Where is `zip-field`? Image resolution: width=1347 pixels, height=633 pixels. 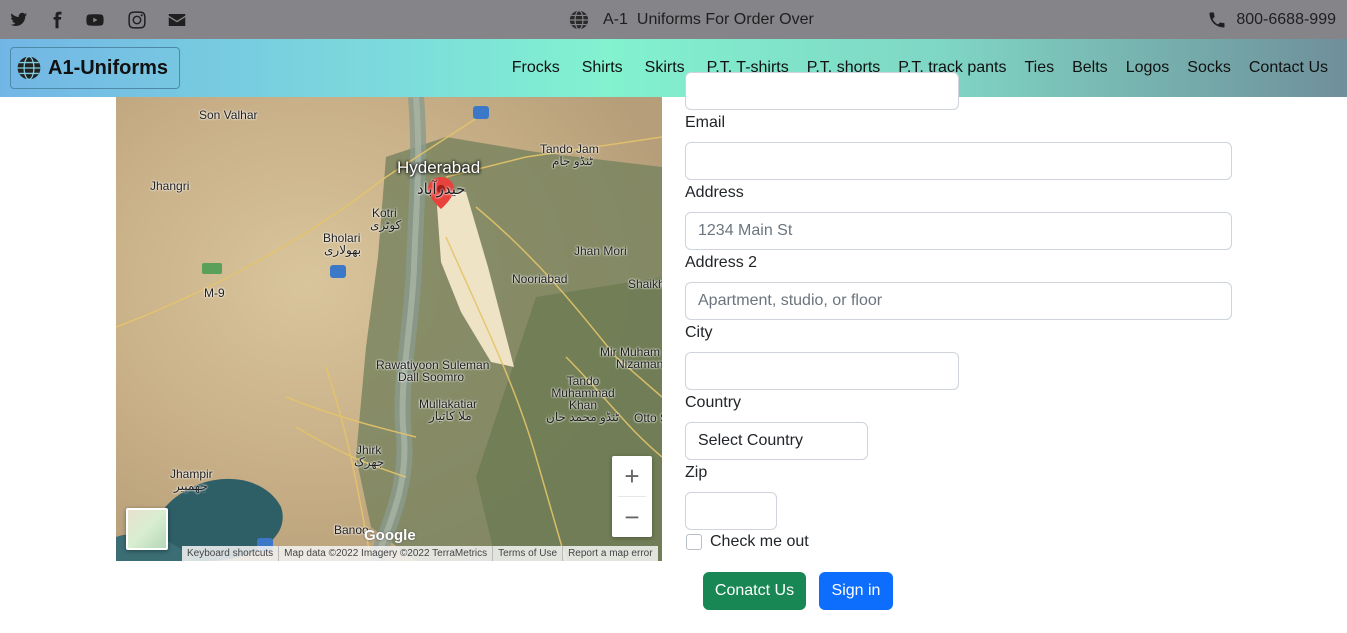 zip-field is located at coordinates (731, 511).